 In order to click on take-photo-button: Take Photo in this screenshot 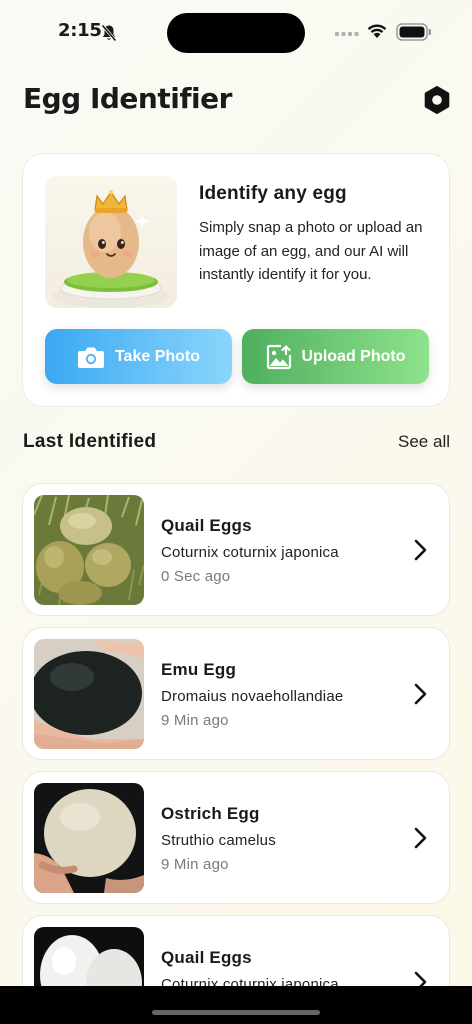, I will do `click(138, 356)`.